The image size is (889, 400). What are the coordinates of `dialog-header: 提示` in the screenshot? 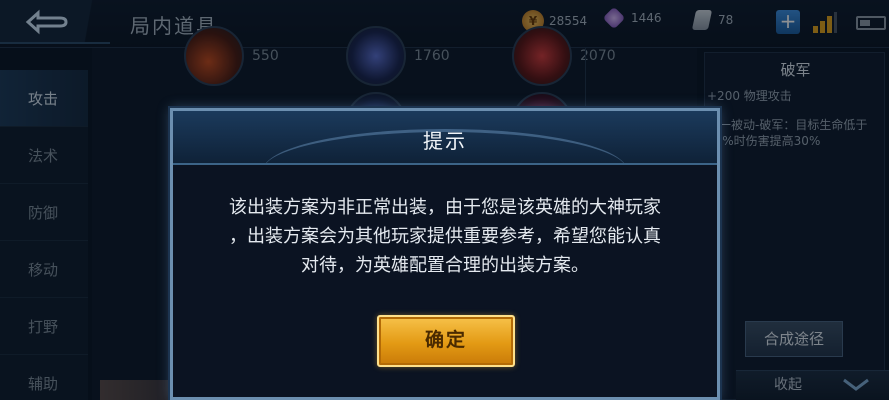 It's located at (445, 138).